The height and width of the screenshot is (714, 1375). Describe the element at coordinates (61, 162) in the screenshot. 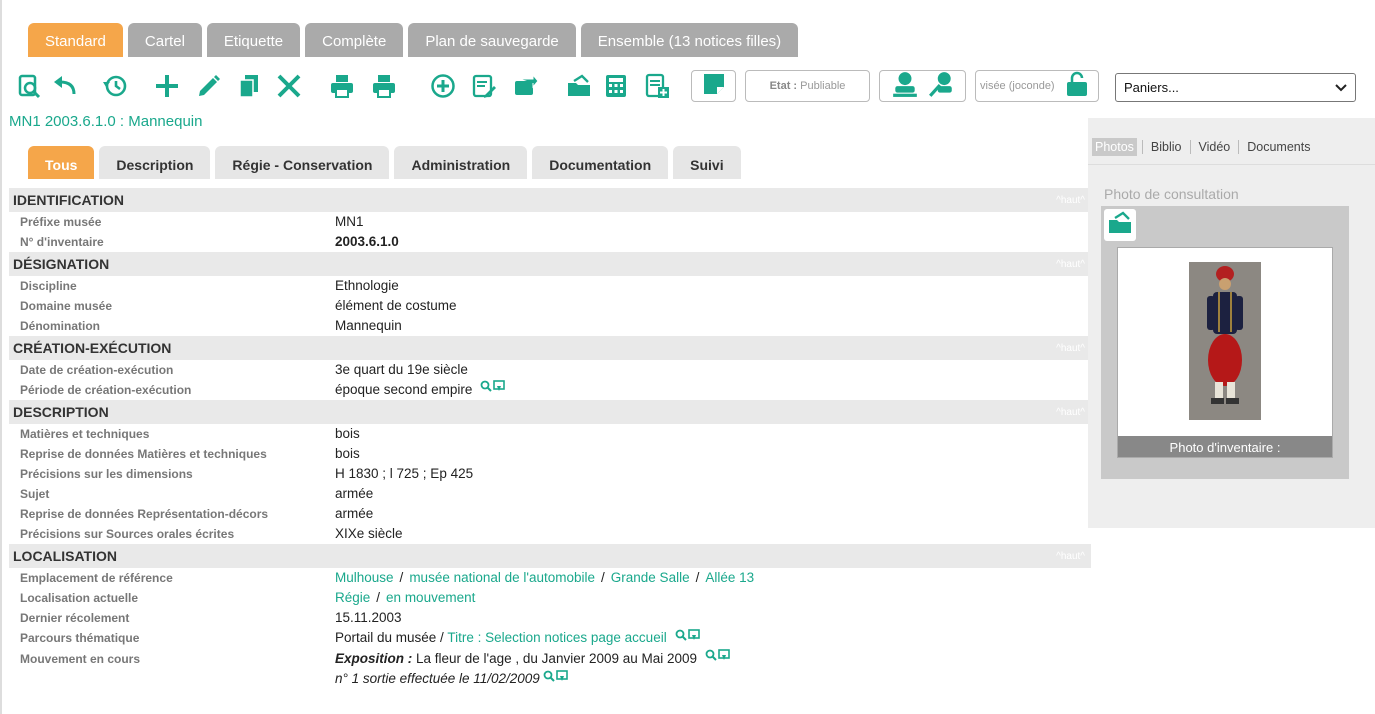

I see `tab-tous: Tous` at that location.